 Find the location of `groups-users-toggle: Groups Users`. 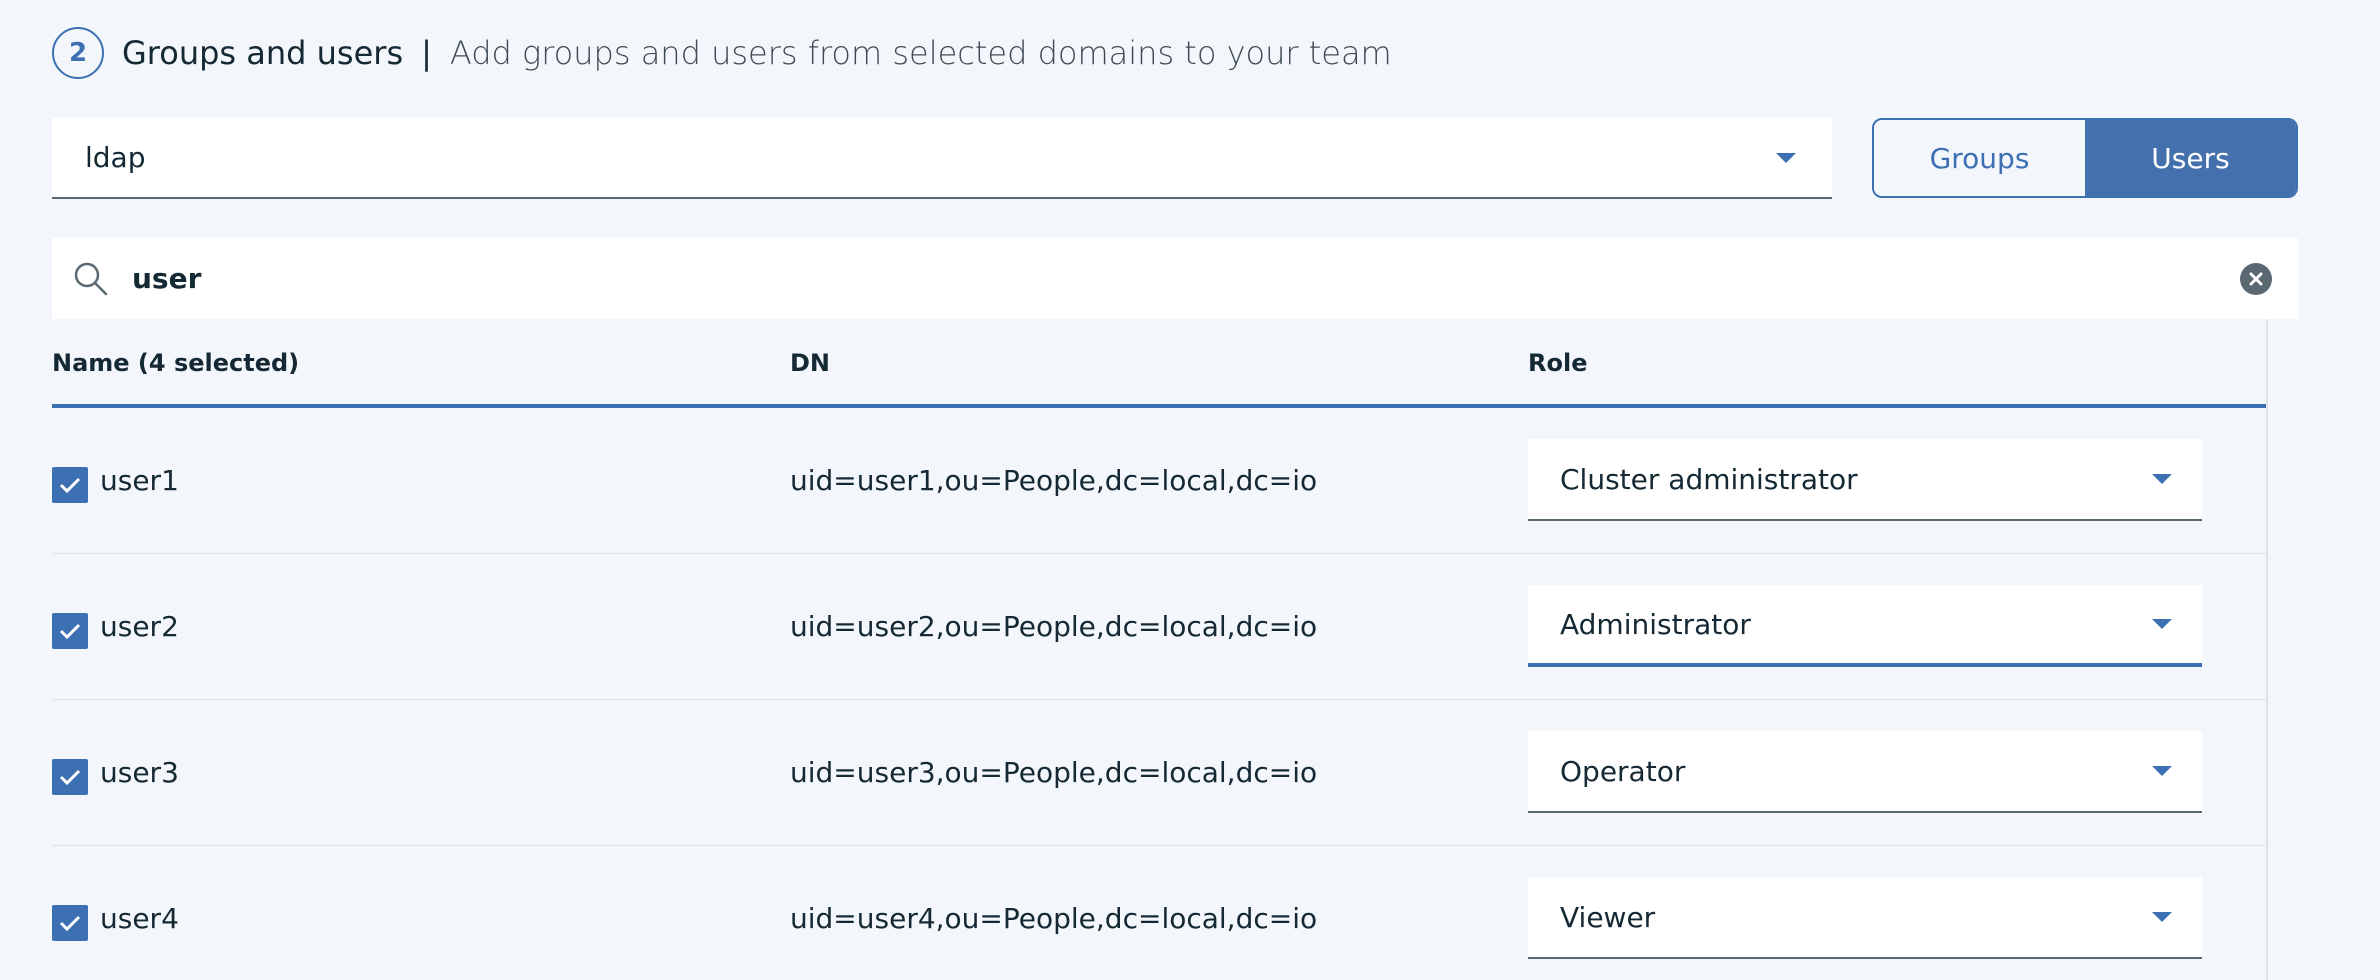

groups-users-toggle: Groups Users is located at coordinates (2085, 158).